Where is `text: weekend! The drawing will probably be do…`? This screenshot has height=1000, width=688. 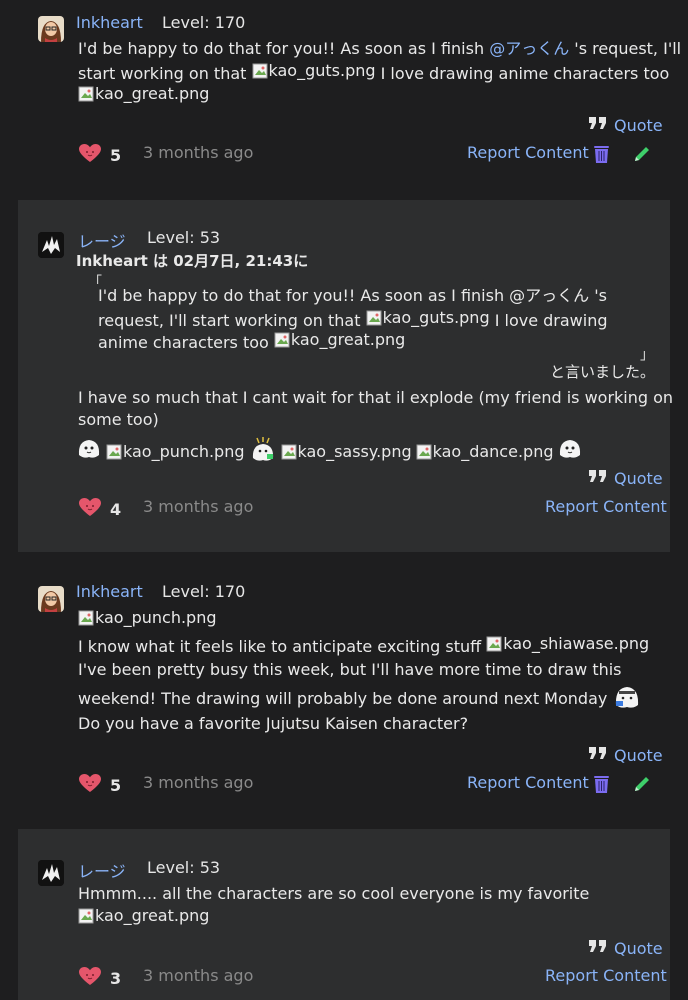 text: weekend! The drawing will probably be do… is located at coordinates (343, 698).